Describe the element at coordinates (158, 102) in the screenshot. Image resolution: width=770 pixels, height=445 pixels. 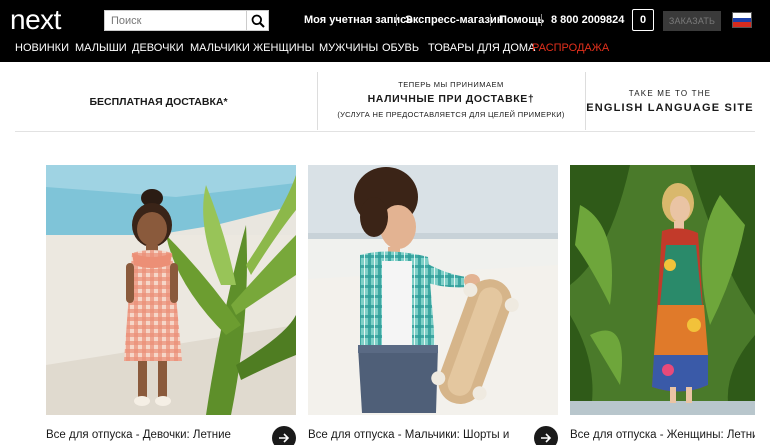
I see `free-delivery-banner: БЕСПЛАТНАЯ ДОСТАВКА*` at that location.